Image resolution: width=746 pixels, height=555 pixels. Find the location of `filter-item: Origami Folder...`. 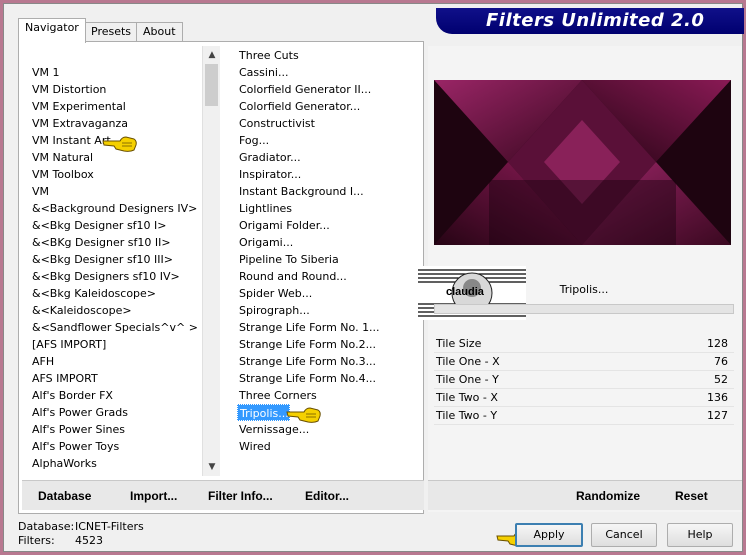

filter-item: Origami Folder... is located at coordinates (283, 225).